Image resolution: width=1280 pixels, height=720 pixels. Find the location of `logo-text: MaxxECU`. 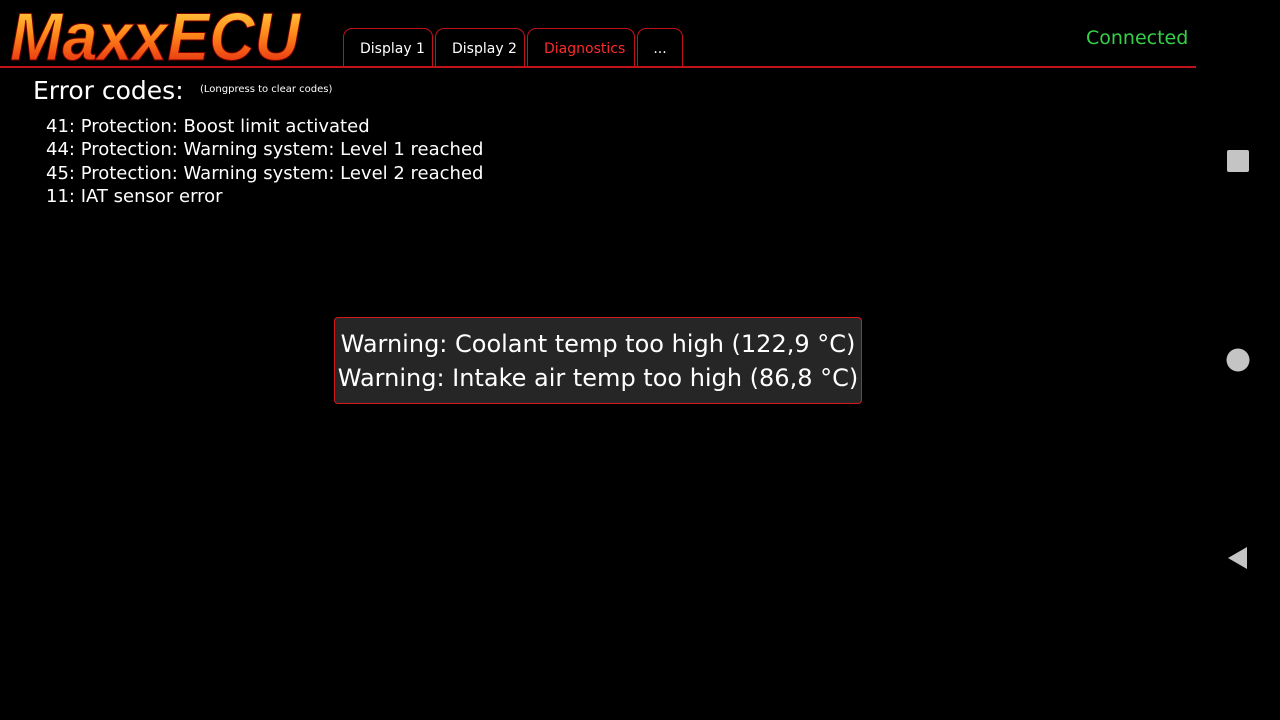

logo-text: MaxxECU is located at coordinates (156, 34).